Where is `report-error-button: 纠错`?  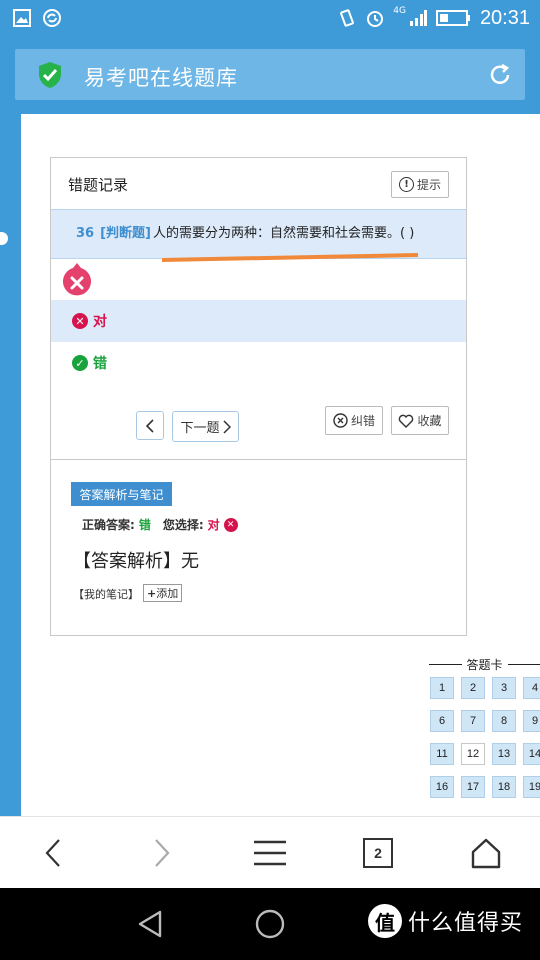
report-error-button: 纠错 is located at coordinates (354, 420).